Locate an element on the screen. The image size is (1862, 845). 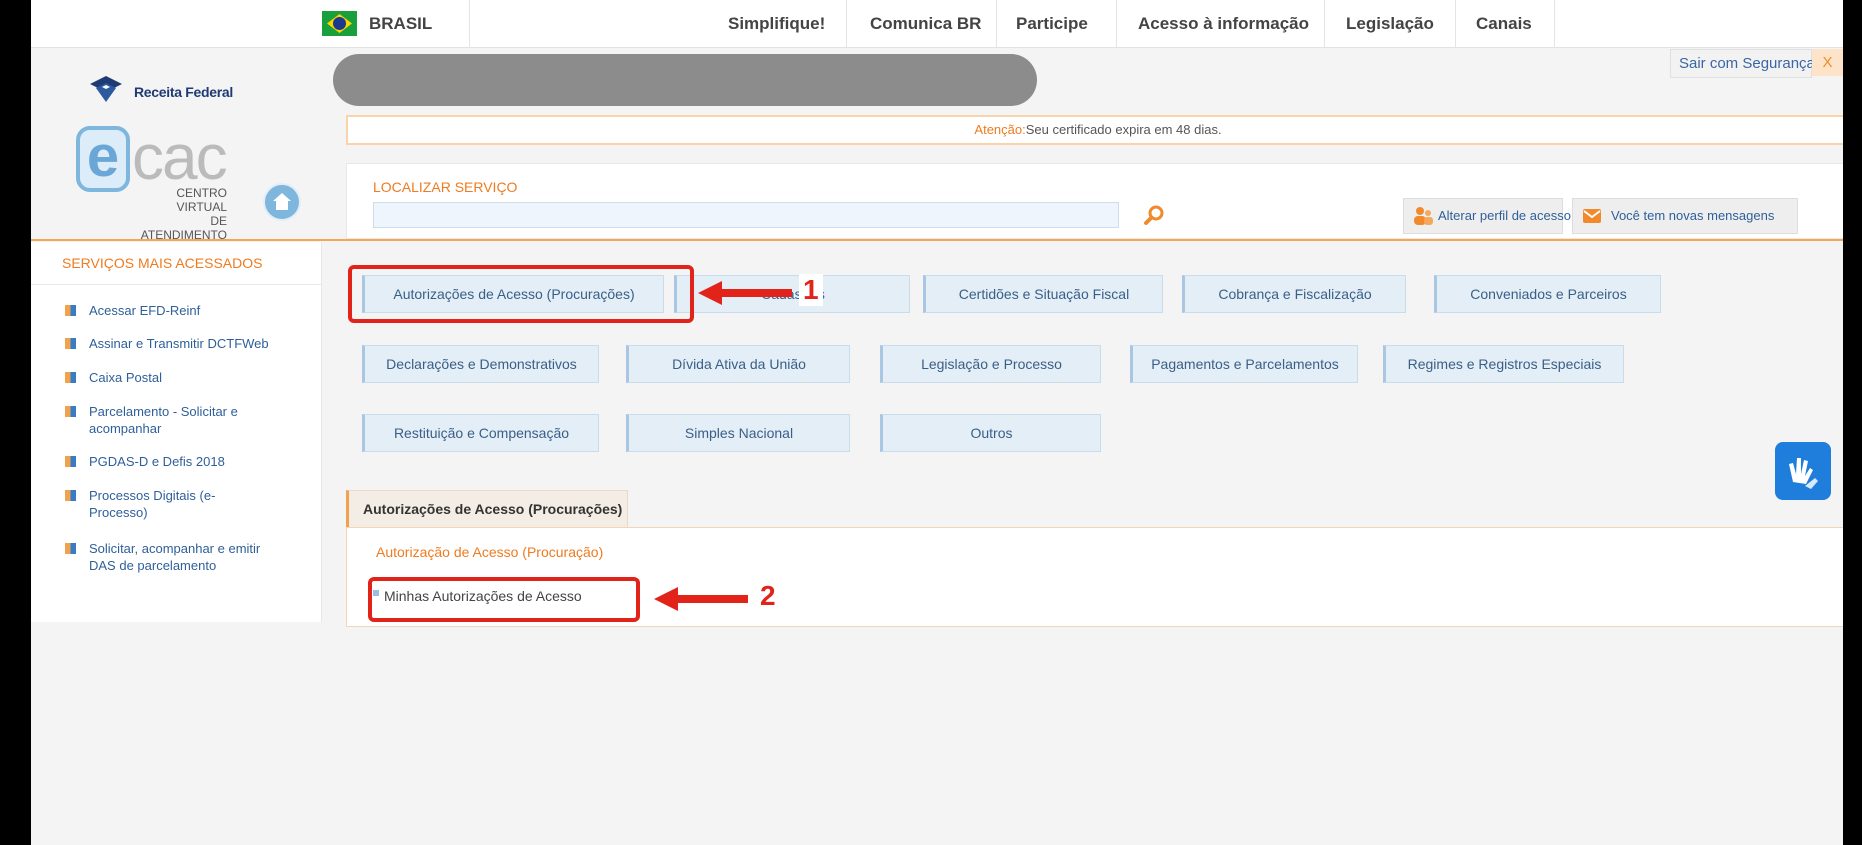
category-simples-nacional: Simples Nacional is located at coordinates (738, 433).